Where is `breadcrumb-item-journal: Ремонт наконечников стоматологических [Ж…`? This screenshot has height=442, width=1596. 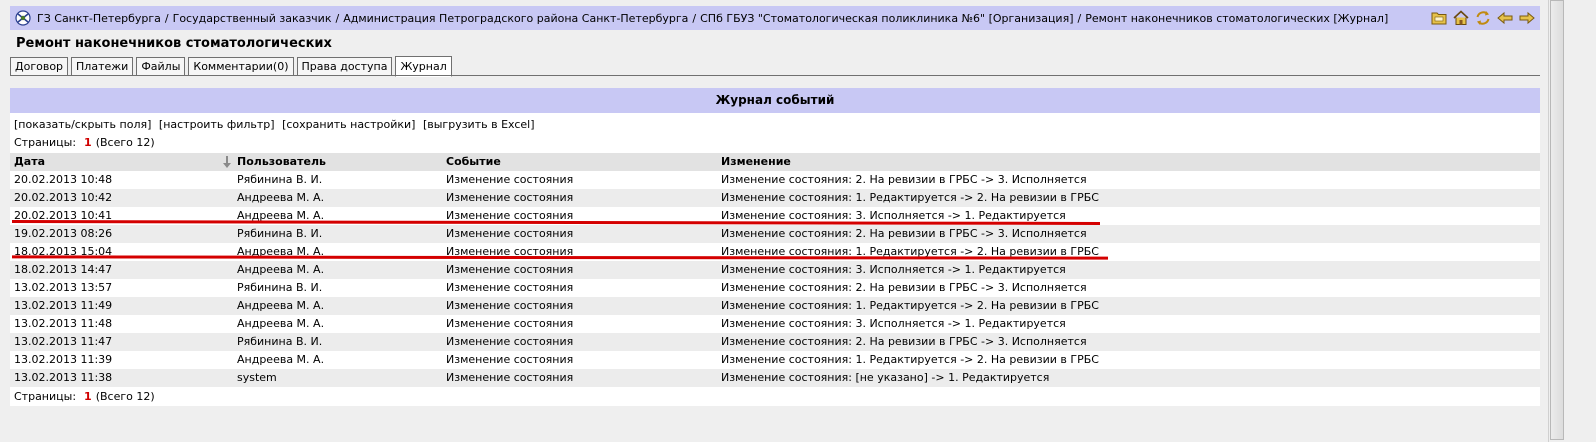
breadcrumb-item-journal: Ремонт наконечников стоматологических [Ж… is located at coordinates (1236, 18).